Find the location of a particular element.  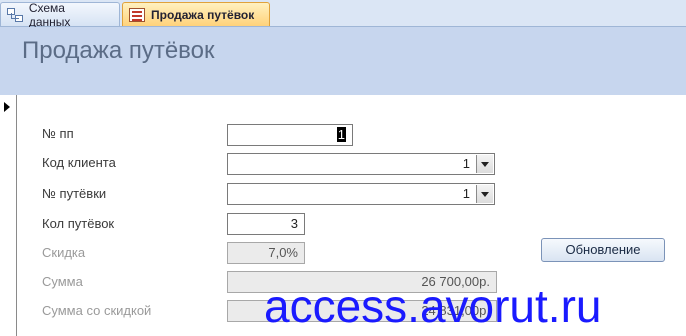

voucher-dropdown-button is located at coordinates (484, 194).